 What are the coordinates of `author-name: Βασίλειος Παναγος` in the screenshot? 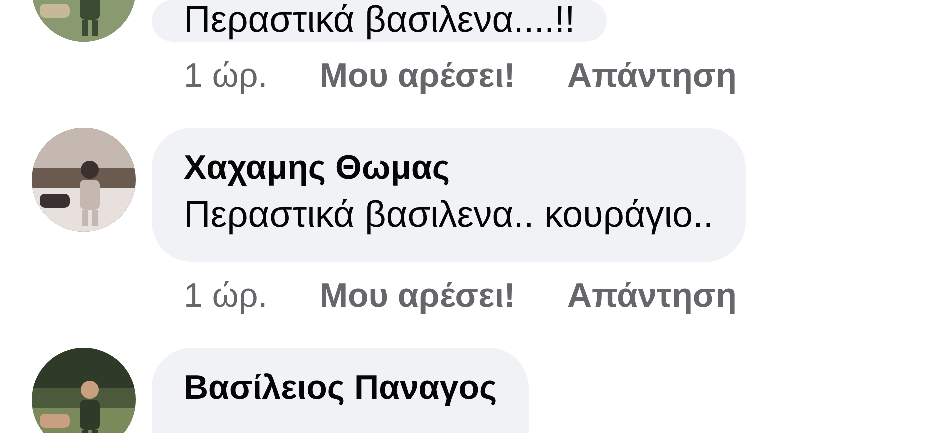 It's located at (341, 388).